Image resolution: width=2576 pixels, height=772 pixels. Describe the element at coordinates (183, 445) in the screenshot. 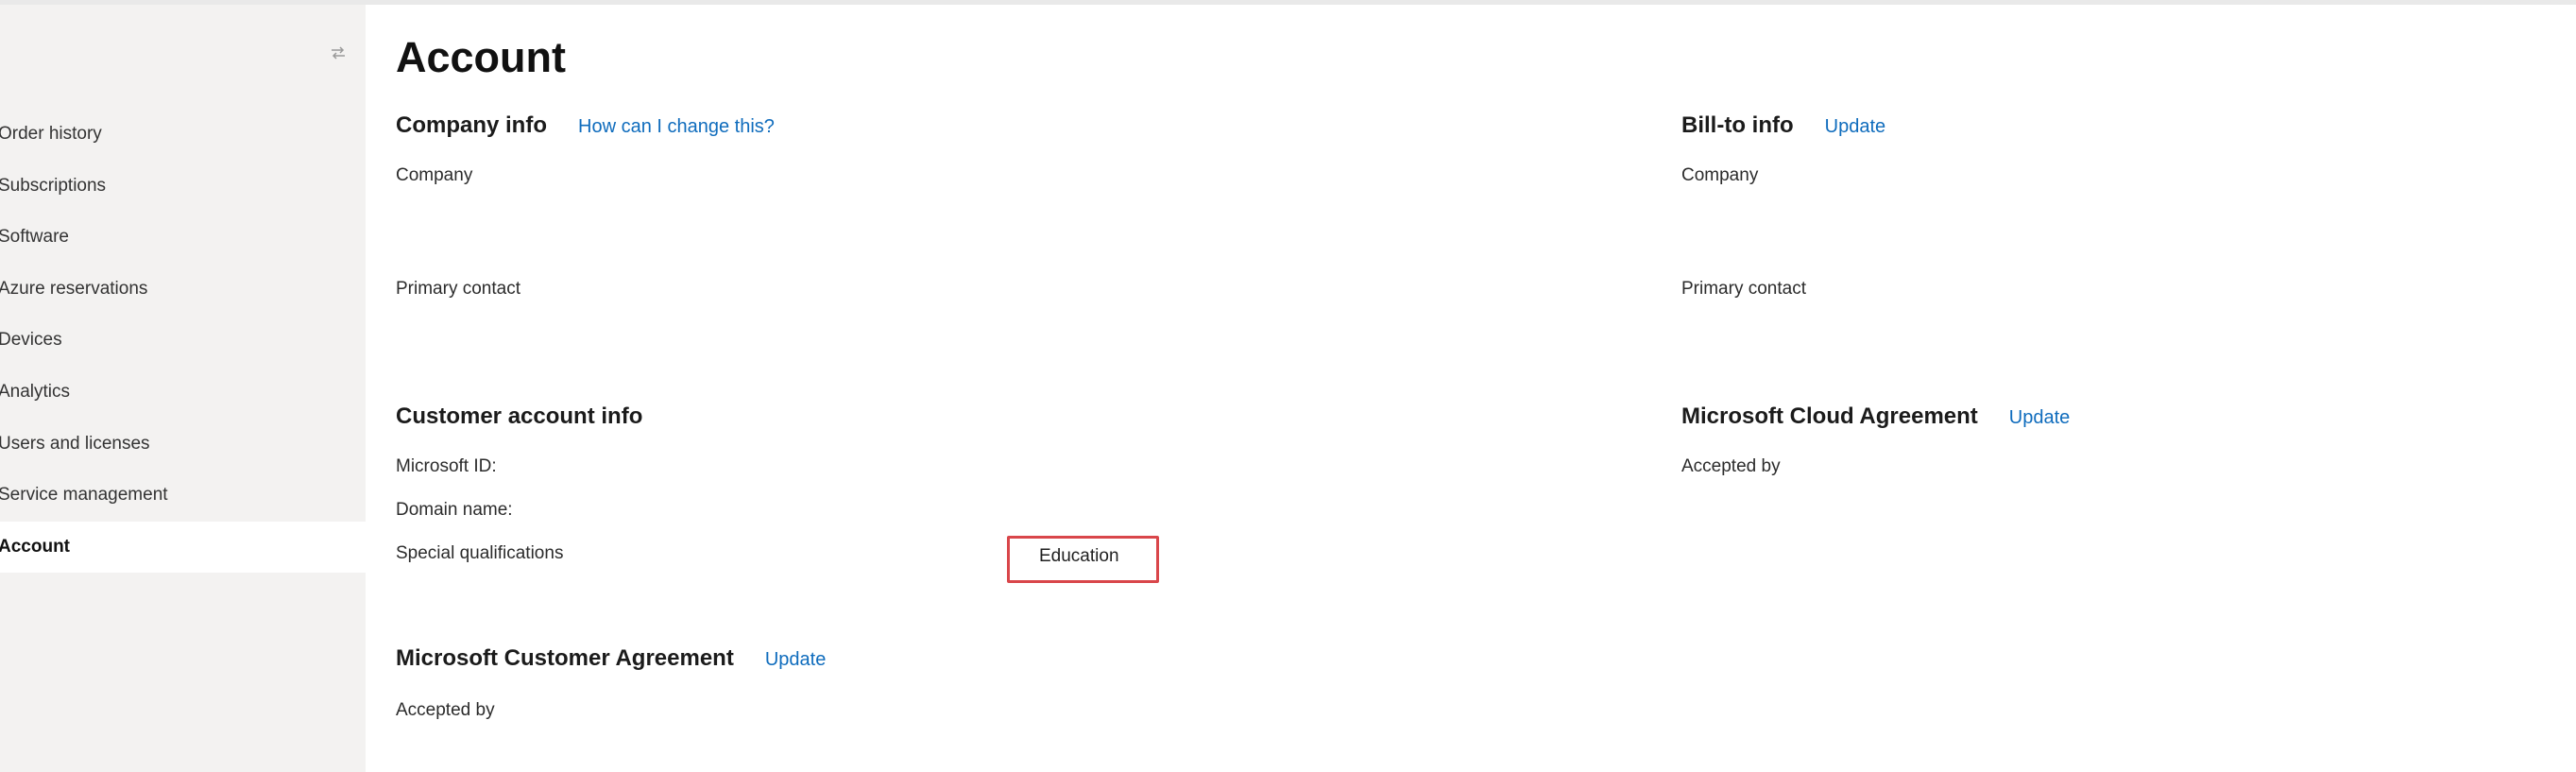

I see `sidebar-item-users-and-licenses: Users and licenses` at that location.